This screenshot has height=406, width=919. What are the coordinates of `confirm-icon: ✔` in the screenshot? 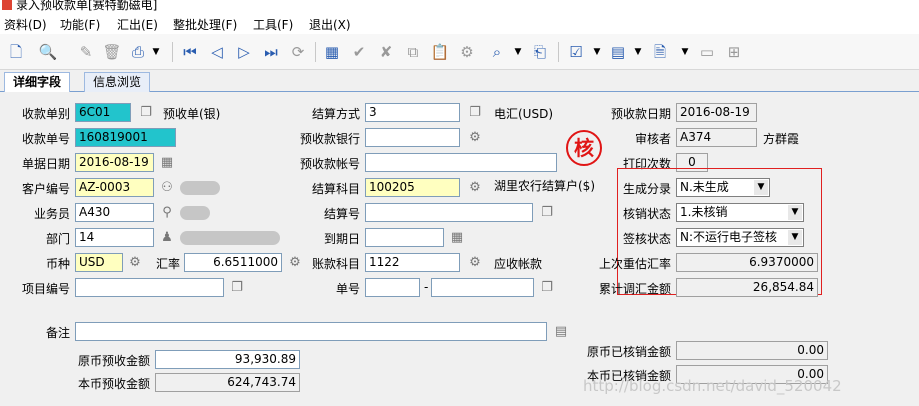 It's located at (359, 52).